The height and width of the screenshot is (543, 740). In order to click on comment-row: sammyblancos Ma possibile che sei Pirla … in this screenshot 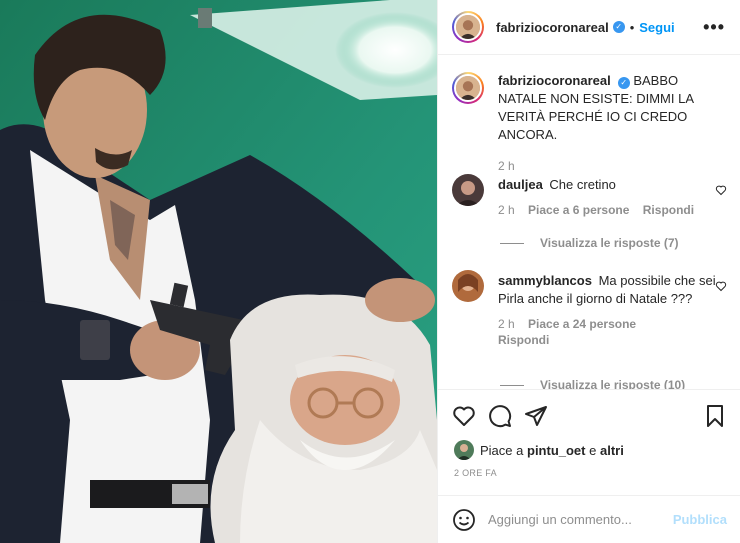, I will do `click(589, 309)`.